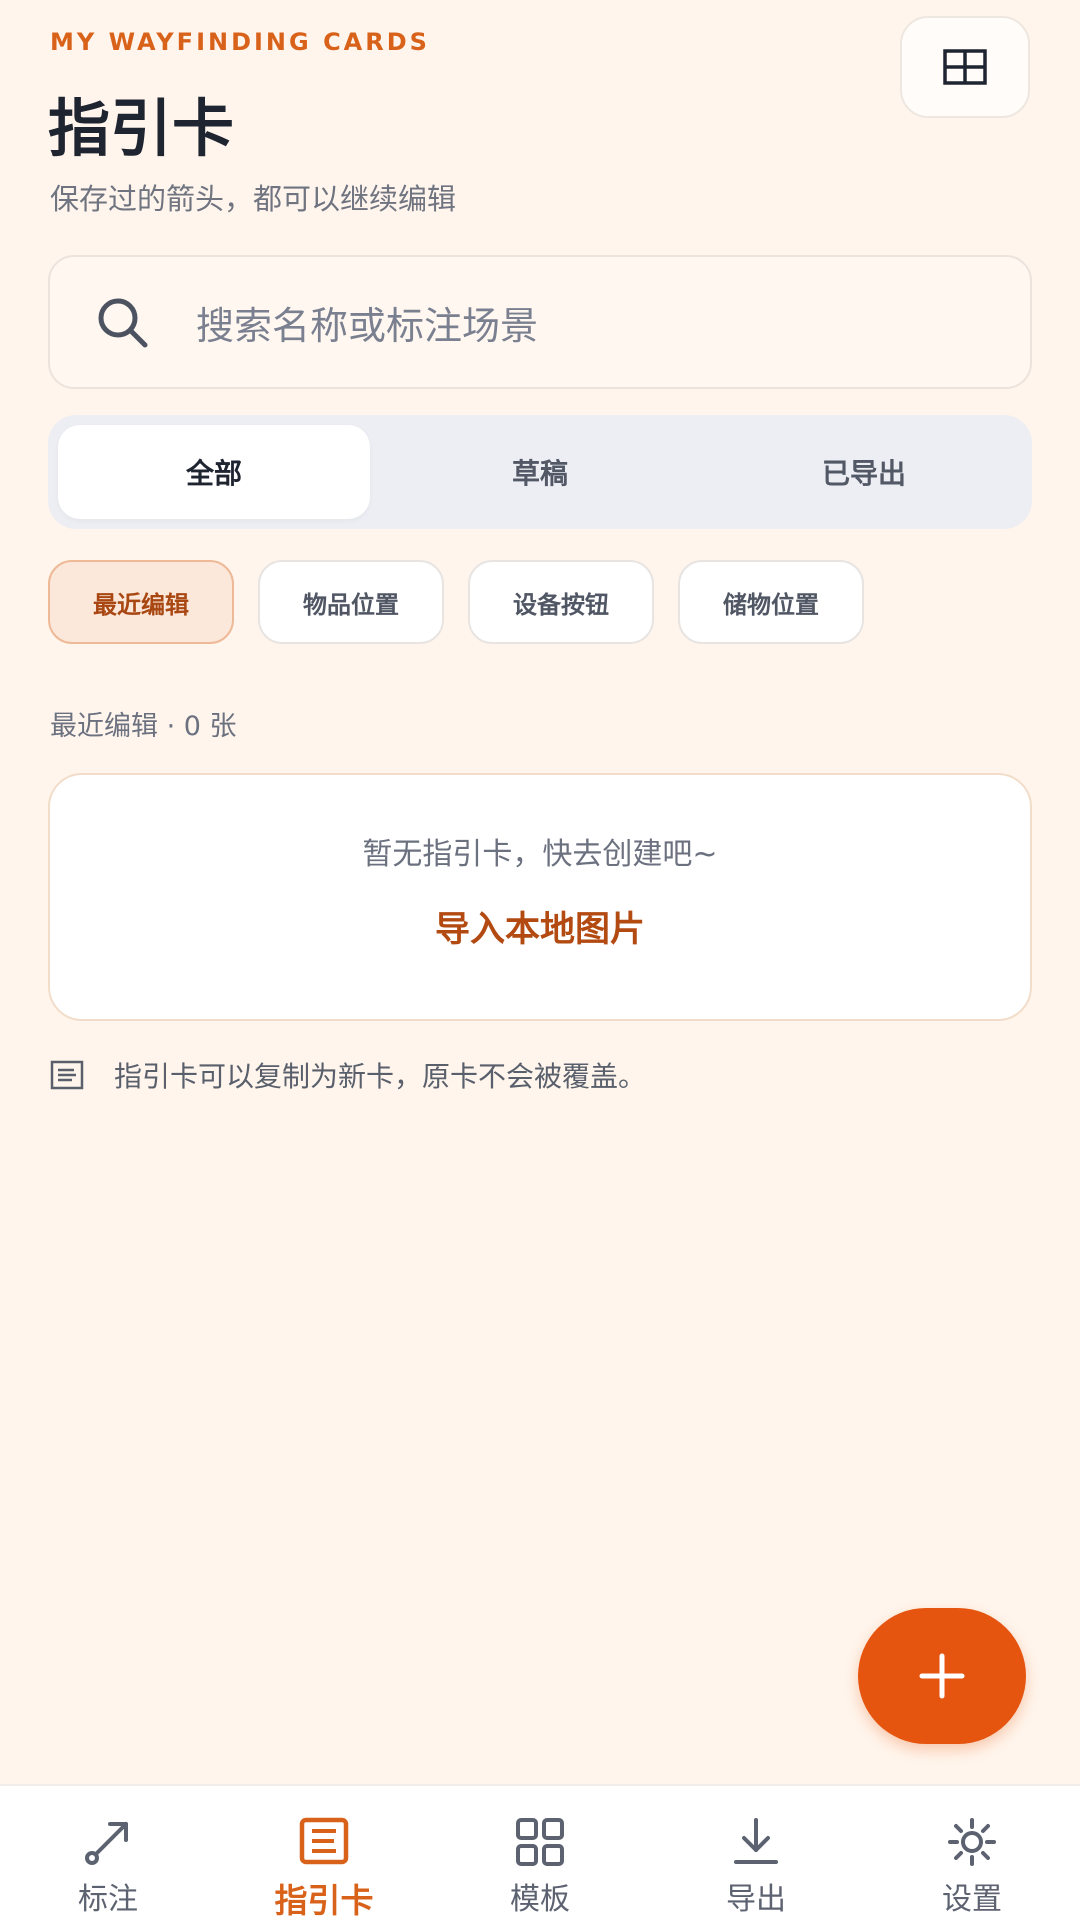 Image resolution: width=1080 pixels, height=1922 pixels. Describe the element at coordinates (214, 472) in the screenshot. I see `segment-all: 全部` at that location.